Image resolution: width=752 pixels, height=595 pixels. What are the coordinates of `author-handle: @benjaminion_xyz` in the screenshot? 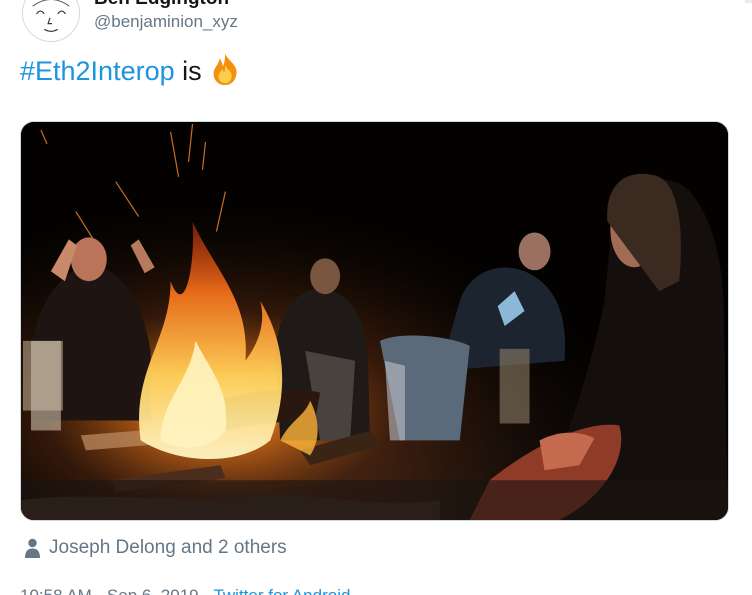 It's located at (166, 22).